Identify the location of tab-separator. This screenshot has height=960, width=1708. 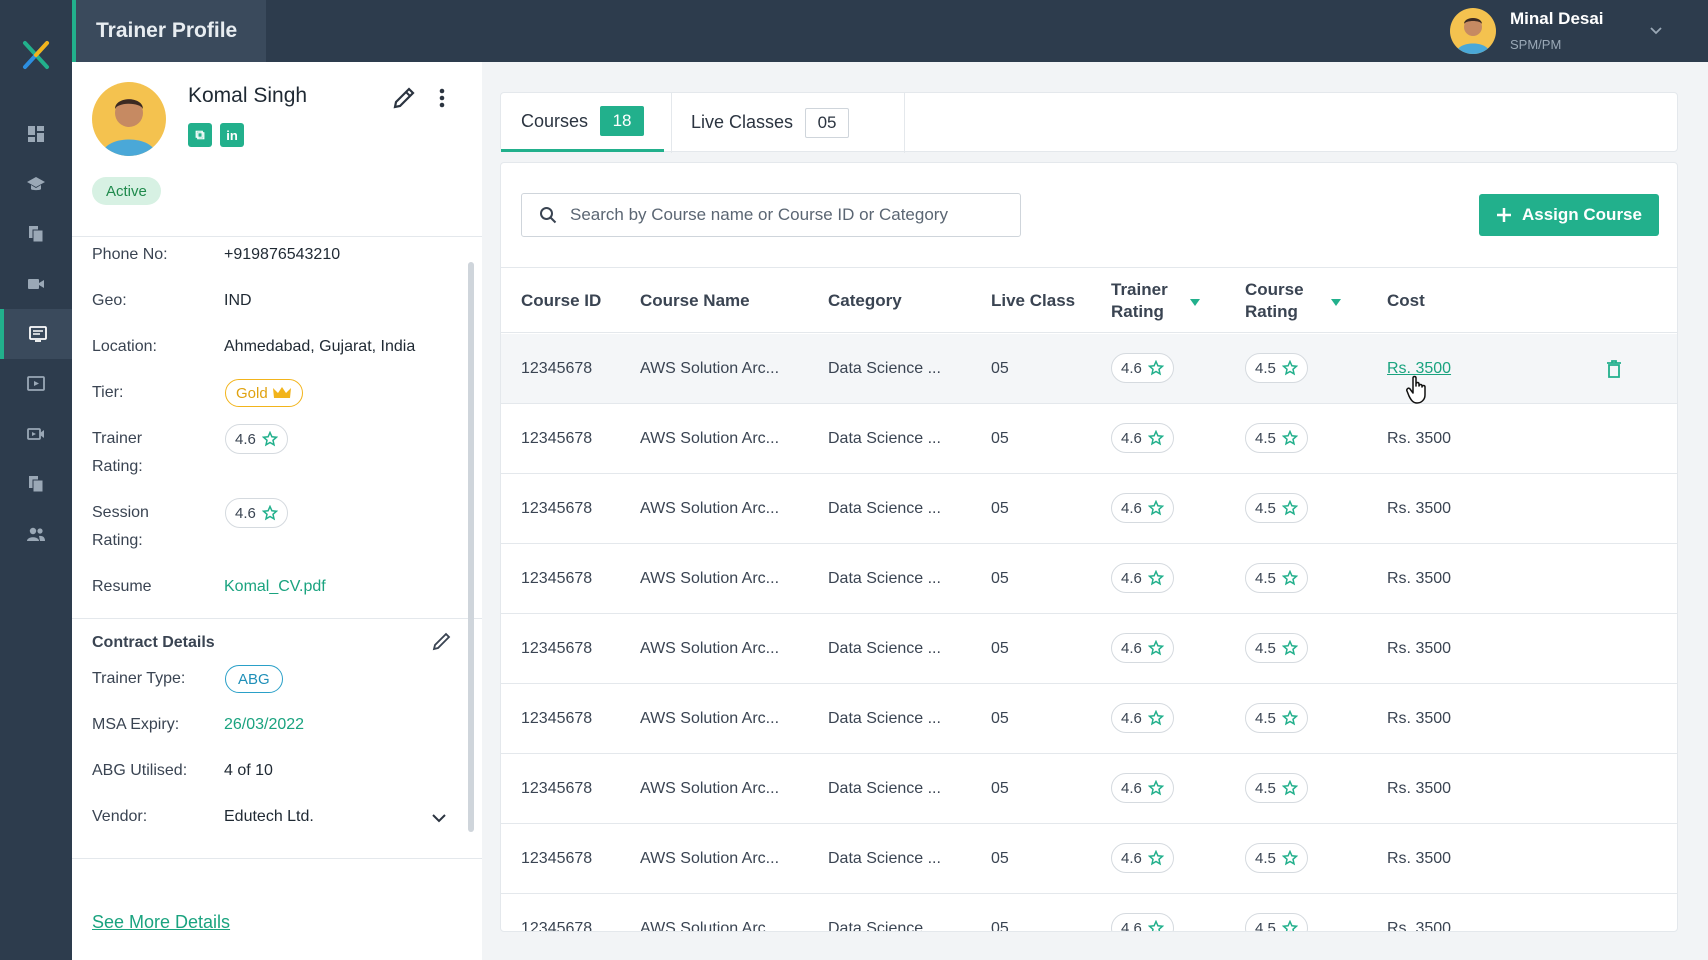
(671, 123).